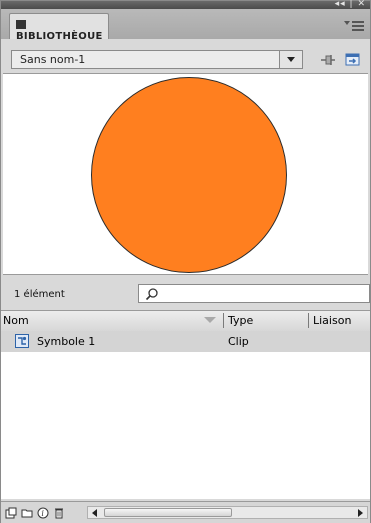 Image resolution: width=371 pixels, height=523 pixels. What do you see at coordinates (94, 513) in the screenshot?
I see `scroll-left-icon` at bounding box center [94, 513].